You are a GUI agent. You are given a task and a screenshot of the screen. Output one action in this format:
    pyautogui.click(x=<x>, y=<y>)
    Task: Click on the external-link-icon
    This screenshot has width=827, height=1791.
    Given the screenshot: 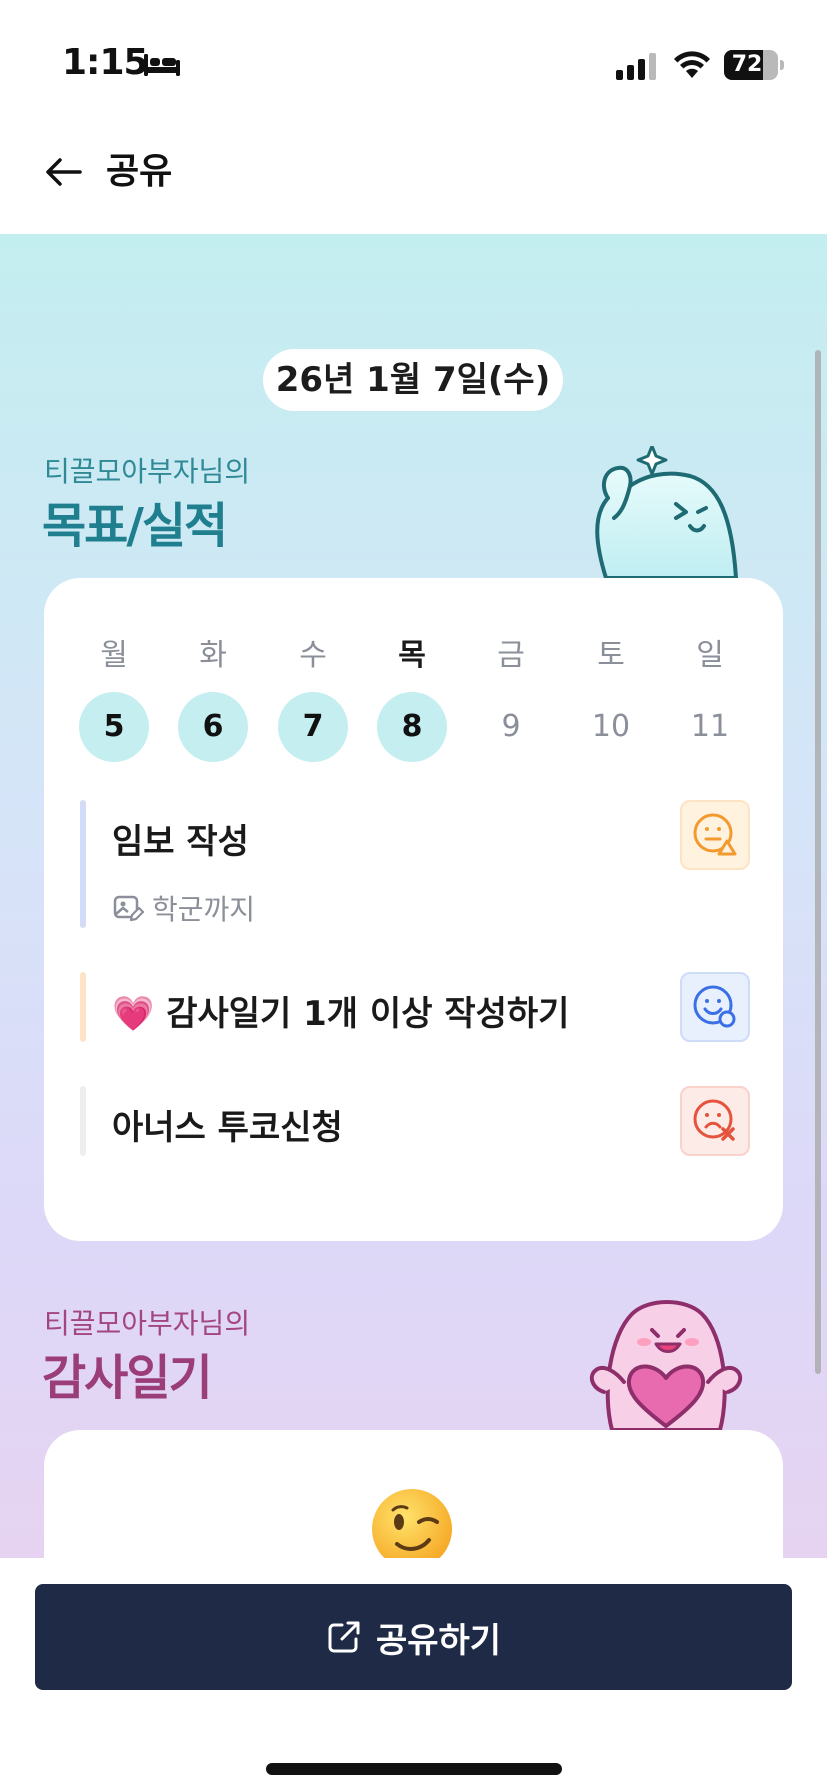 What is the action you would take?
    pyautogui.click(x=344, y=1637)
    